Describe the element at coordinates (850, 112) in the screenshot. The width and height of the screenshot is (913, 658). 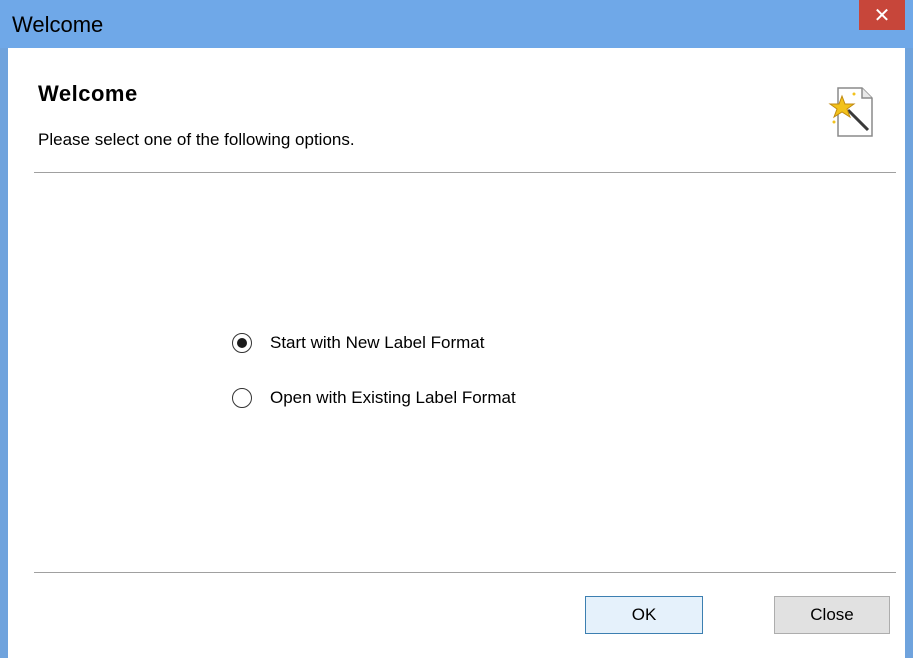
I see `wizard-document-icon` at that location.